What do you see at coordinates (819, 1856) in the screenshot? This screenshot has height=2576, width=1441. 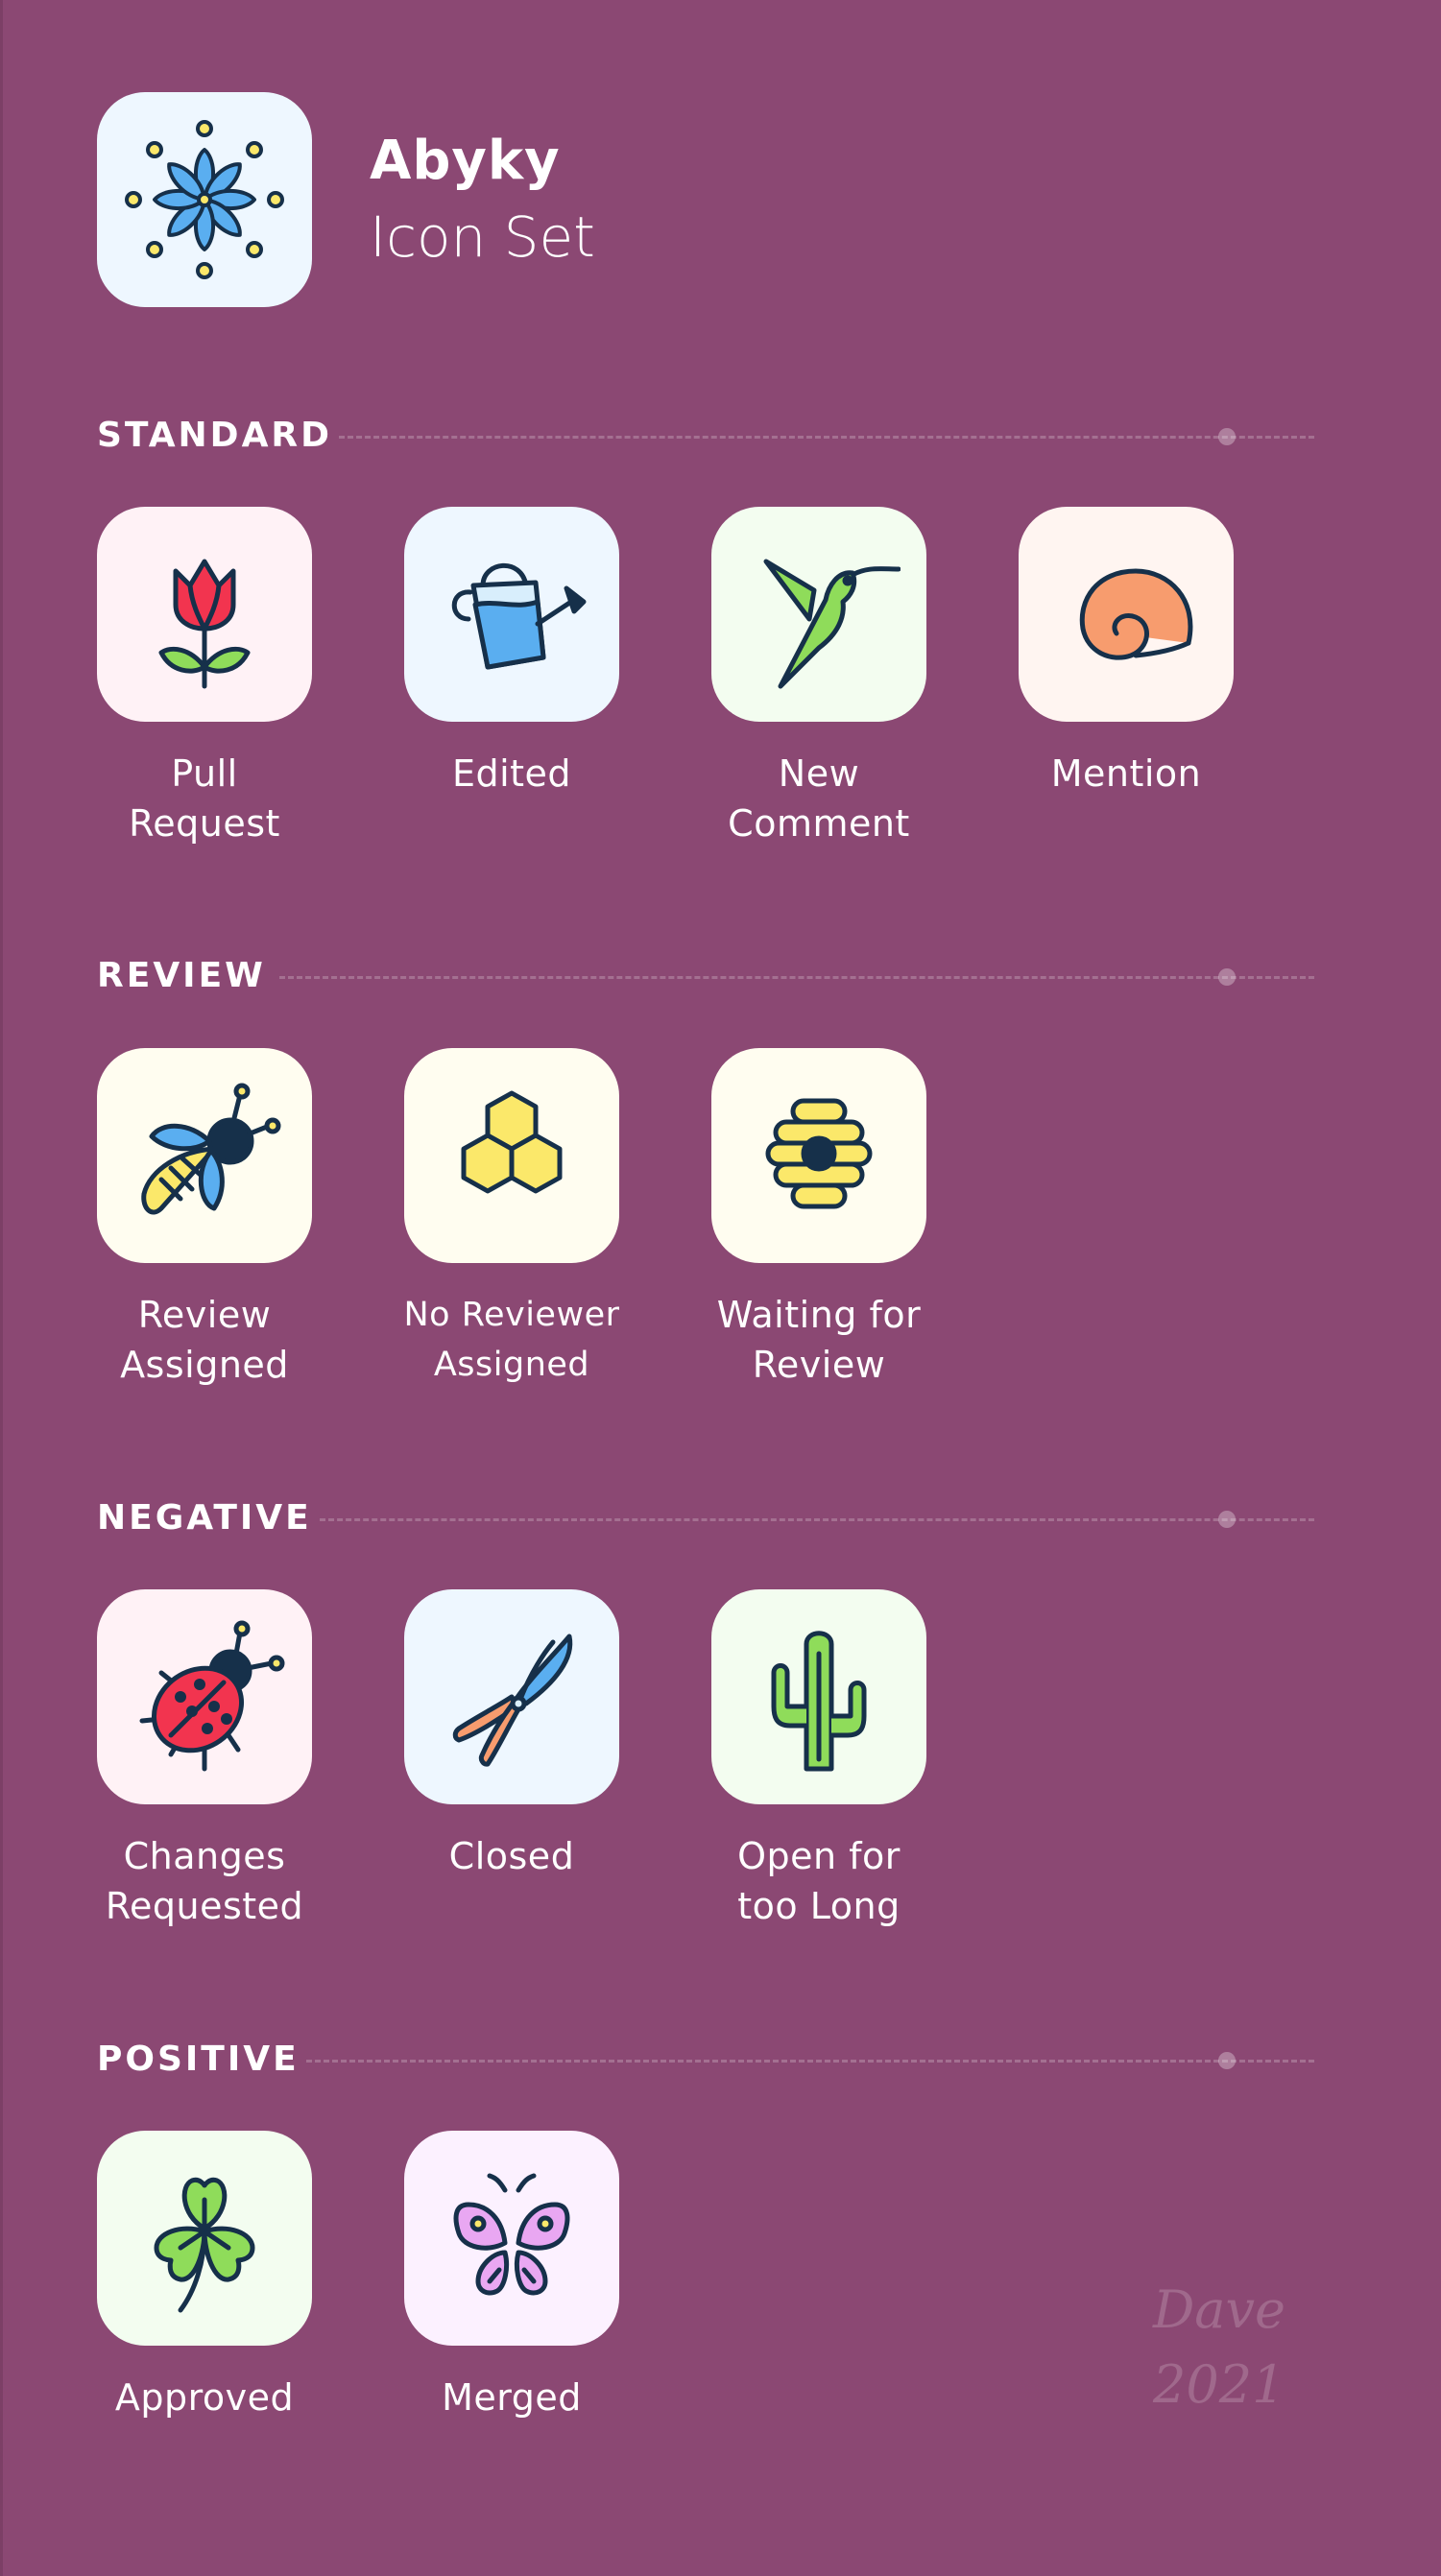 I see `label-line: Open for` at bounding box center [819, 1856].